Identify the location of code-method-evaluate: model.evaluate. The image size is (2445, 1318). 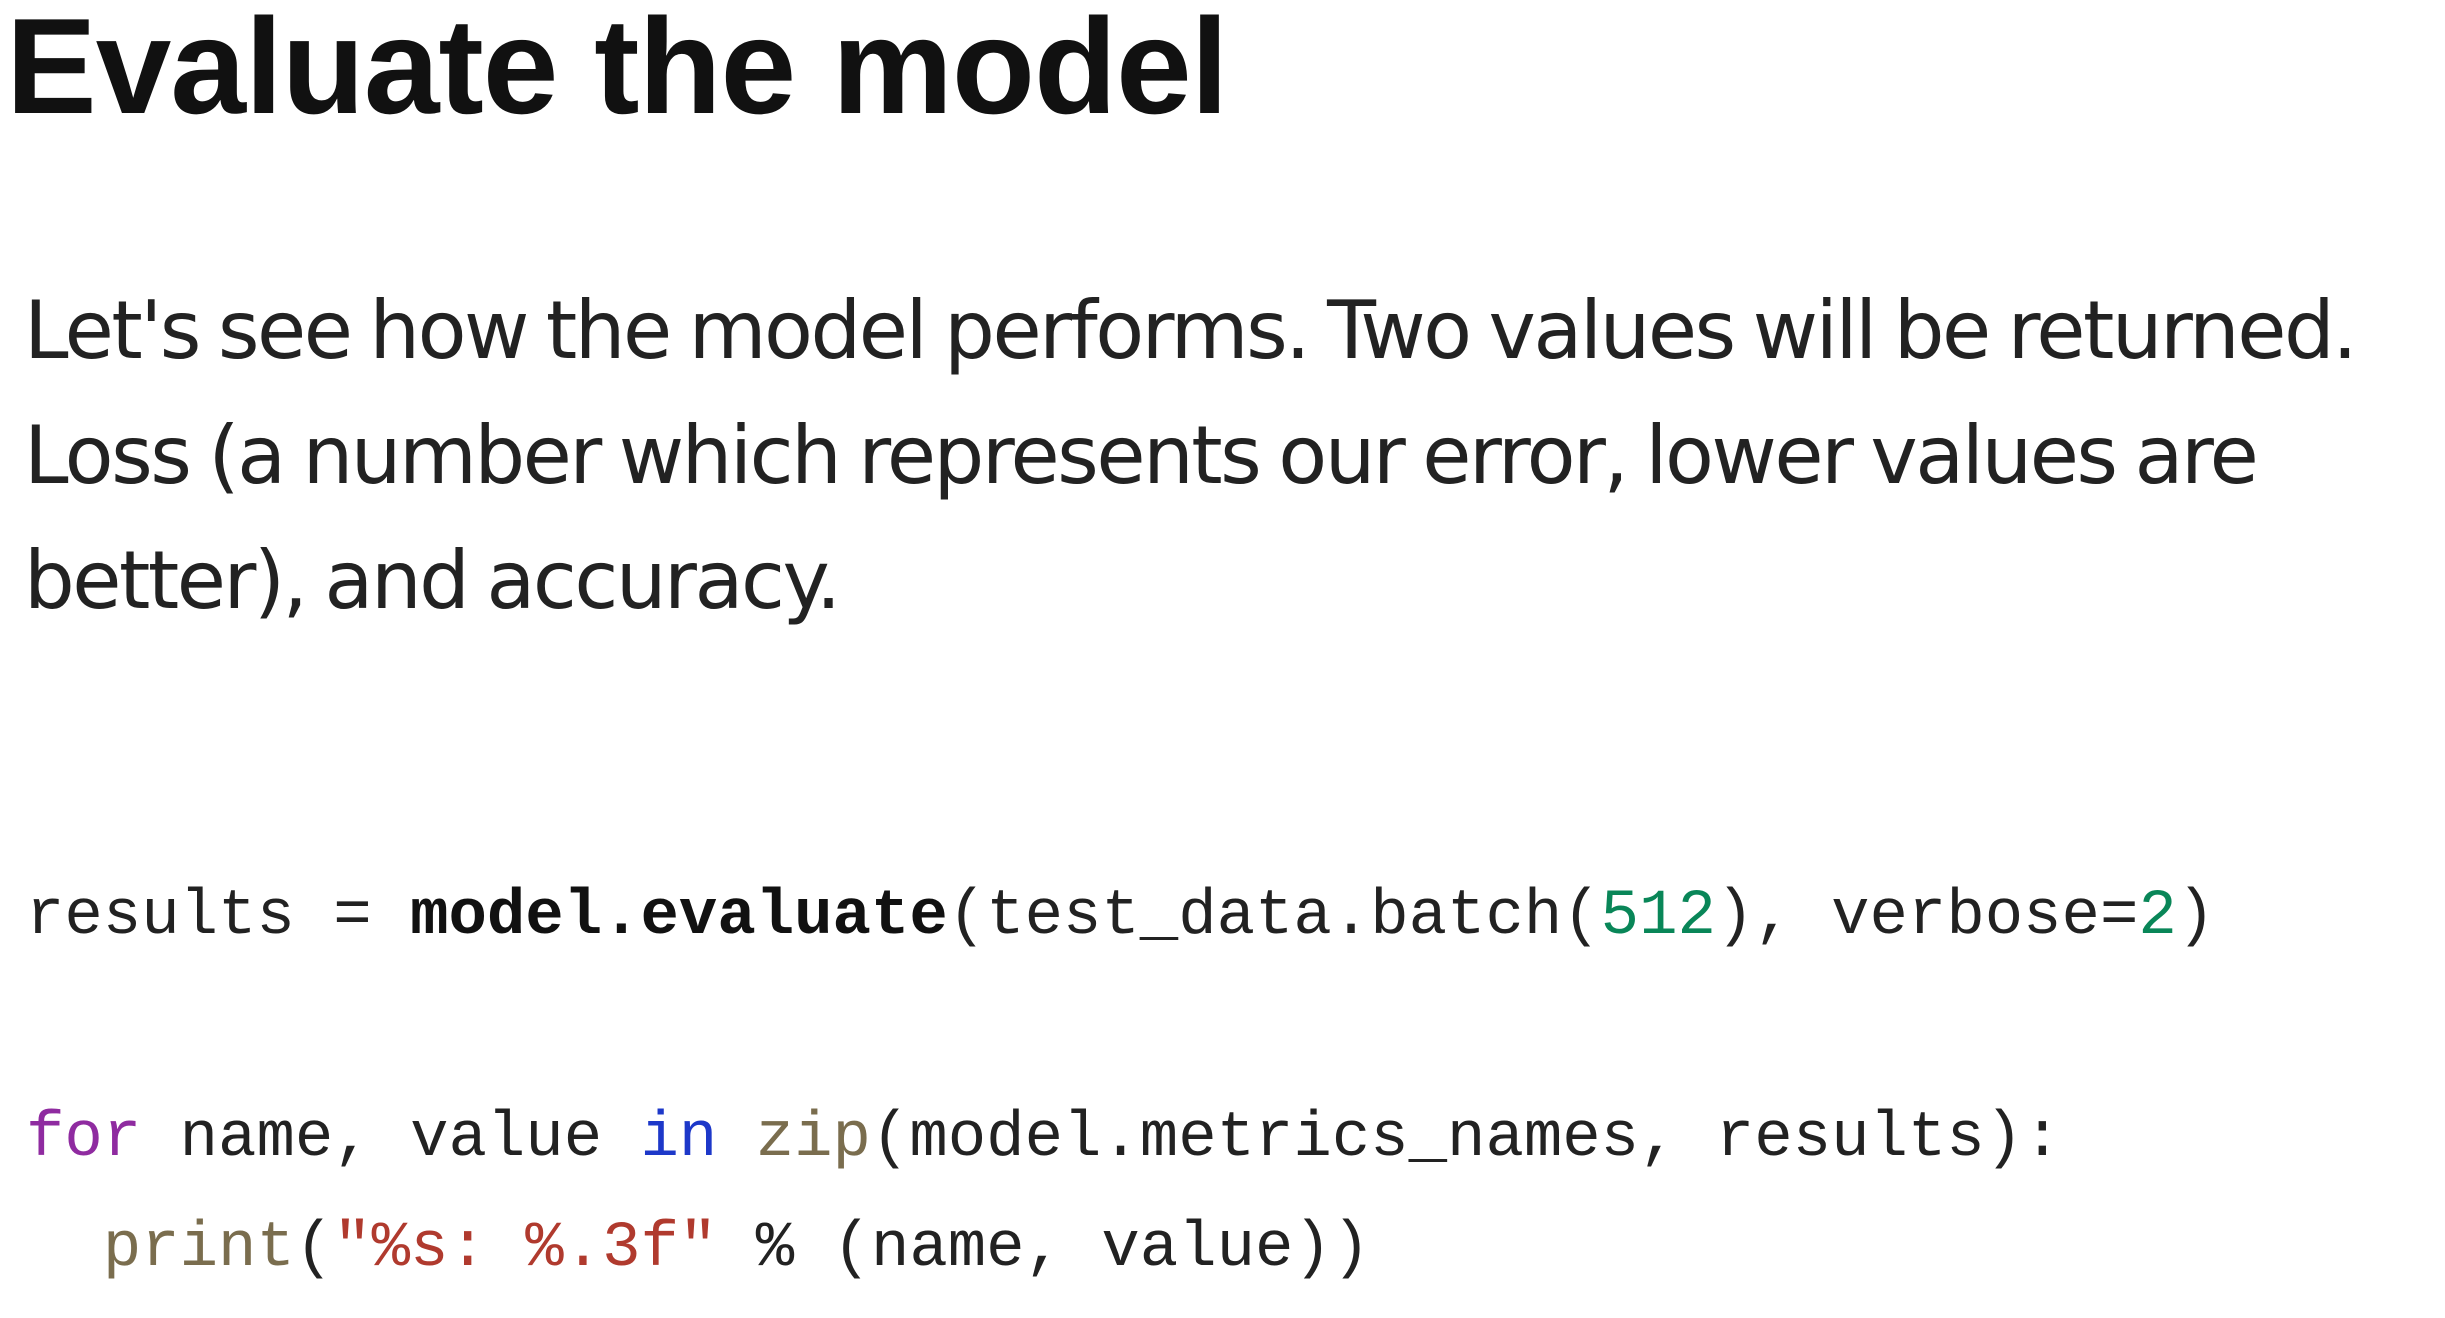
(679, 917).